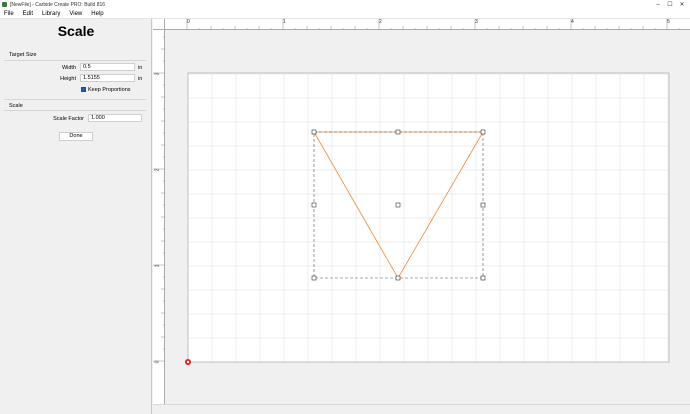  Describe the element at coordinates (572, 22) in the screenshot. I see `ruler-label-x: 4` at that location.